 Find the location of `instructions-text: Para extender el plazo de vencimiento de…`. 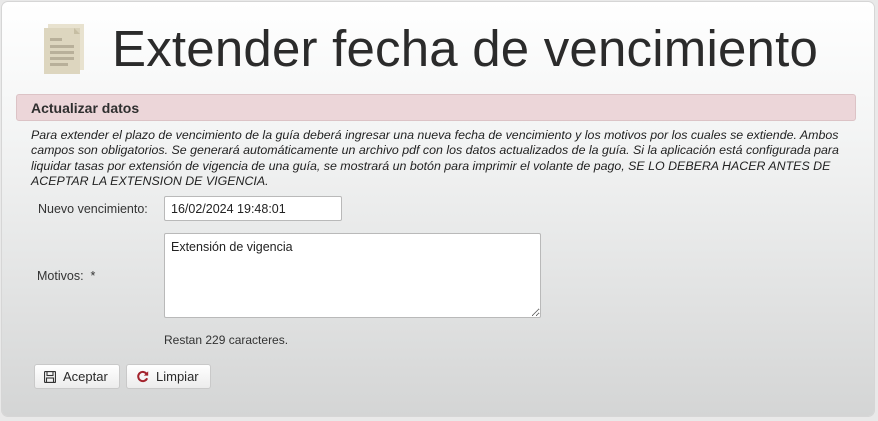

instructions-text: Para extender el plazo de vencimiento de… is located at coordinates (435, 158).